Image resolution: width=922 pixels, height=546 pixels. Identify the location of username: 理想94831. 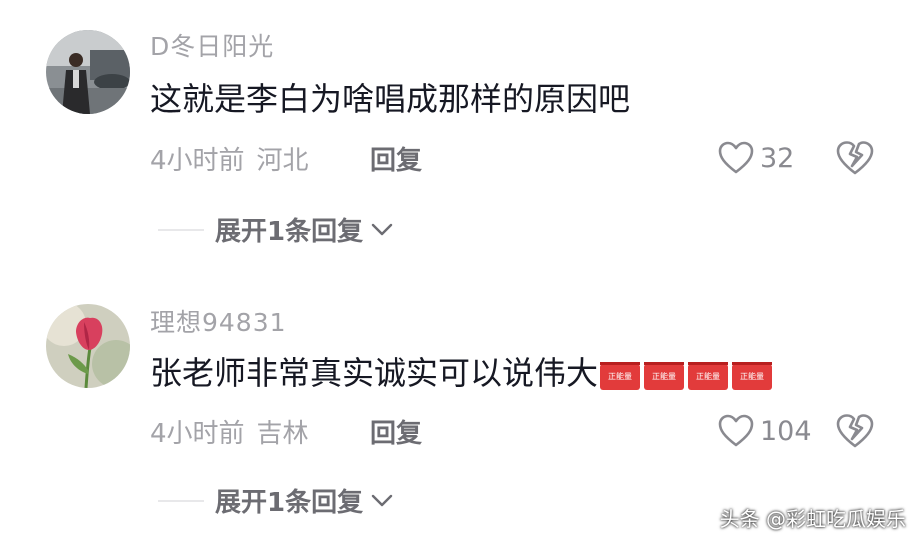
(218, 321).